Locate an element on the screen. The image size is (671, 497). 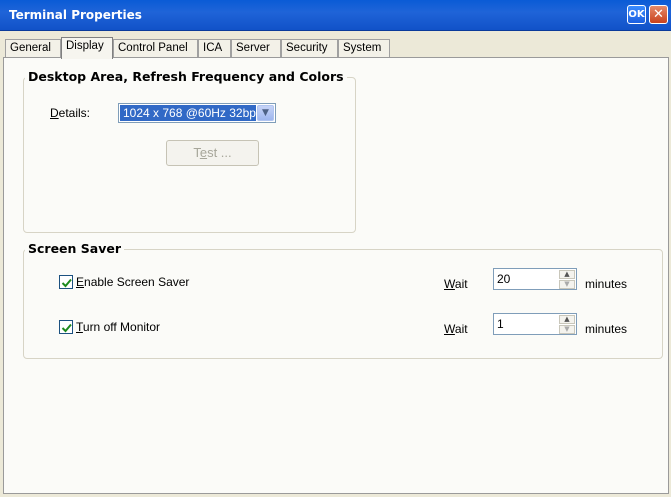
enable-units-label: minutes is located at coordinates (606, 284).